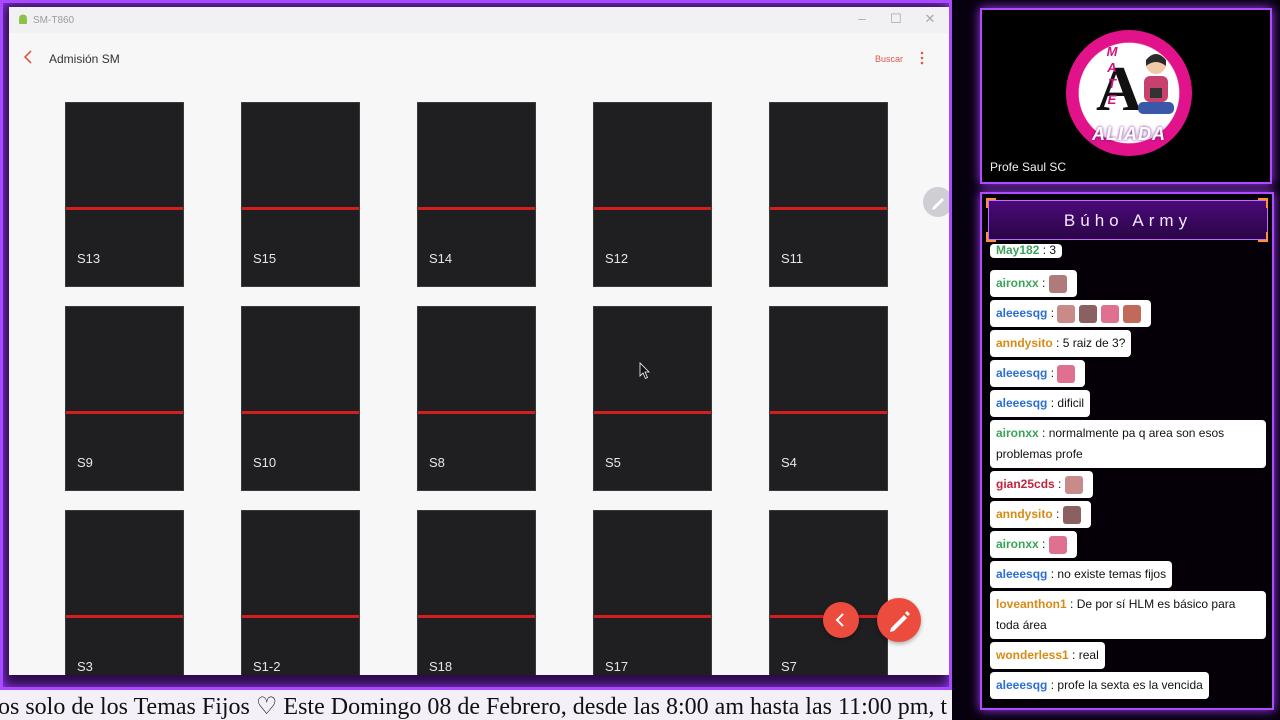  Describe the element at coordinates (476, 194) in the screenshot. I see `section-tile: S14` at that location.